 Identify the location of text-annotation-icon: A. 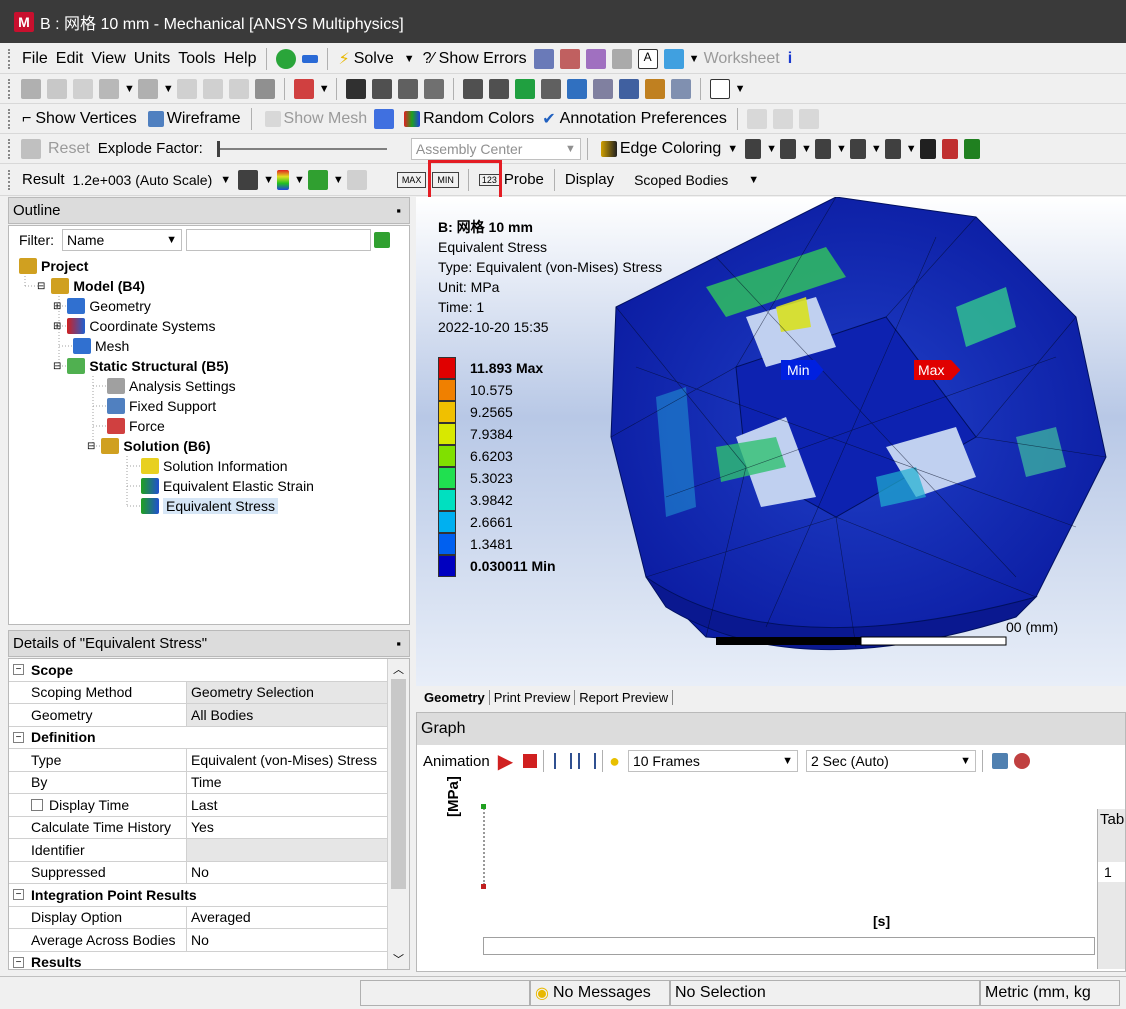
(647, 58).